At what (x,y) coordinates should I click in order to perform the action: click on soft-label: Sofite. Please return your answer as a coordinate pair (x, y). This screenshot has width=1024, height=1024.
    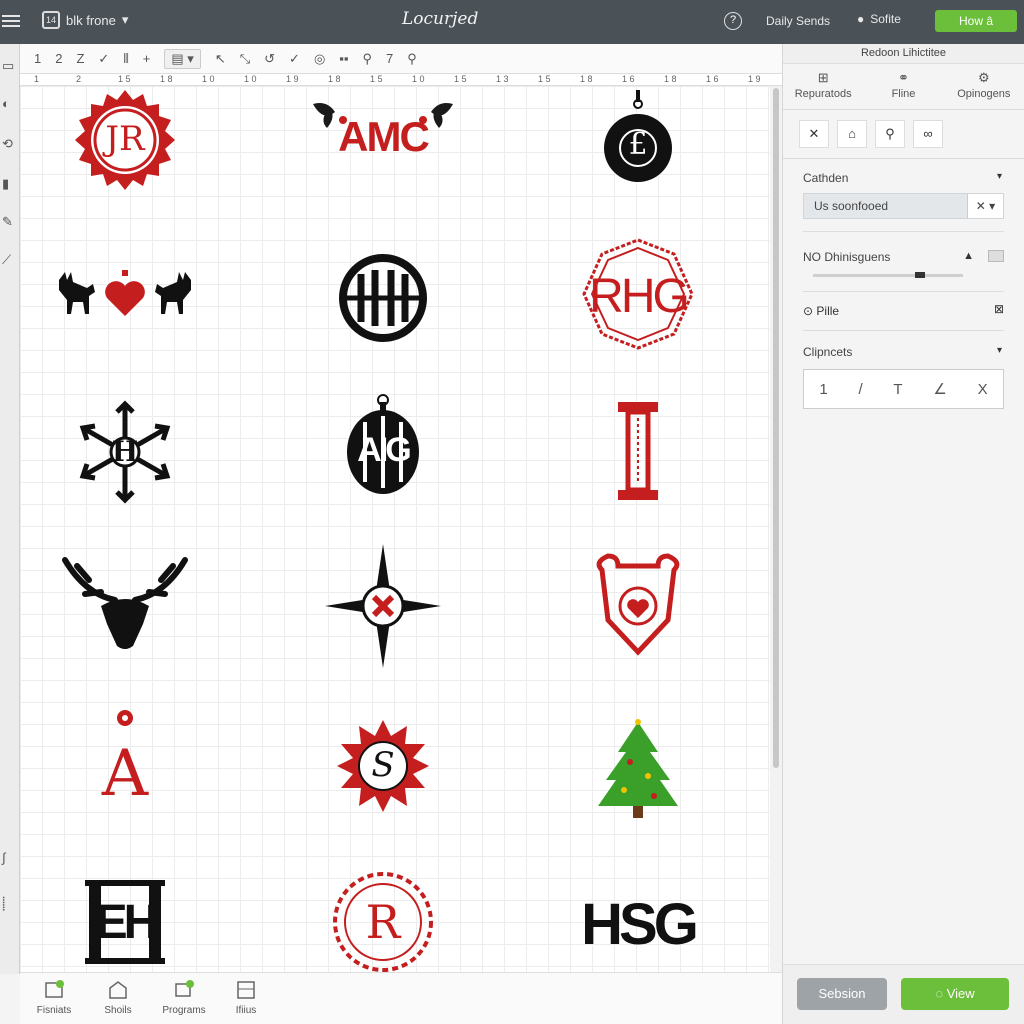
    Looking at the image, I should click on (885, 19).